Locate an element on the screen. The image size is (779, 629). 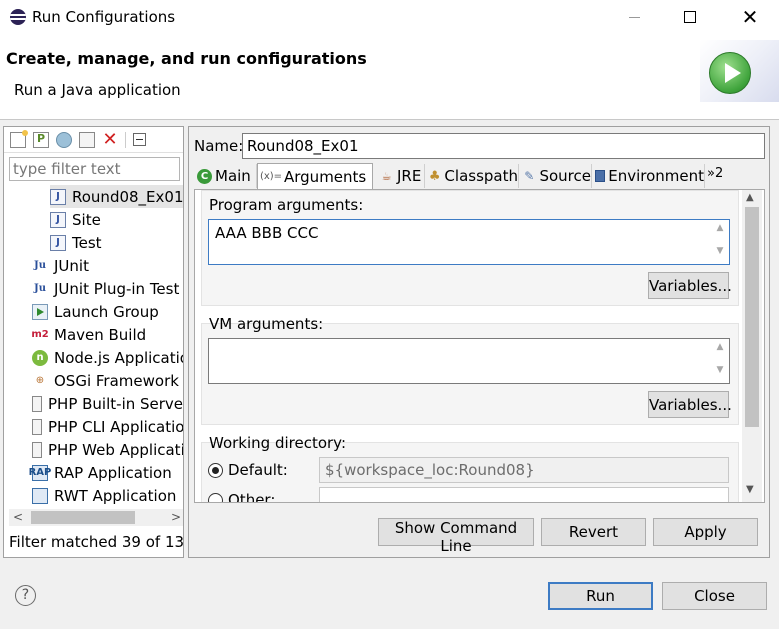
tree-item-nodejs-application: n Node.js Application is located at coordinates (107, 357).